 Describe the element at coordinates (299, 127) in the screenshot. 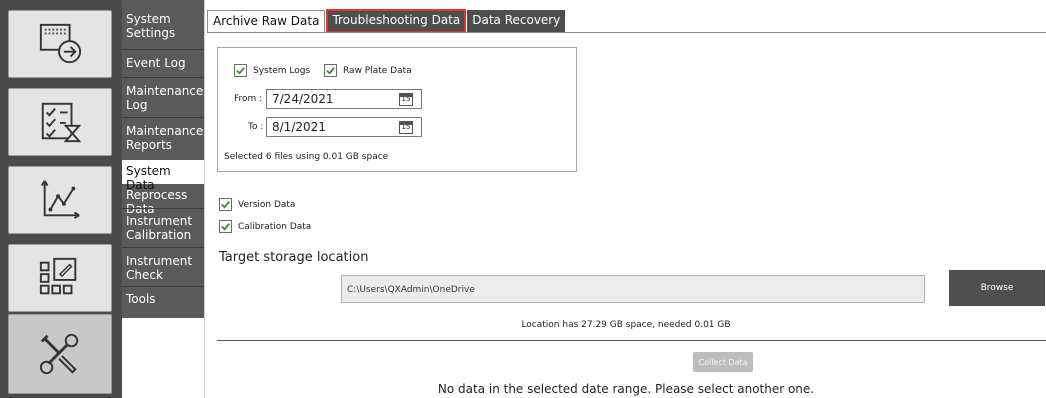

I see `to-date-value: 8/1/2021` at that location.